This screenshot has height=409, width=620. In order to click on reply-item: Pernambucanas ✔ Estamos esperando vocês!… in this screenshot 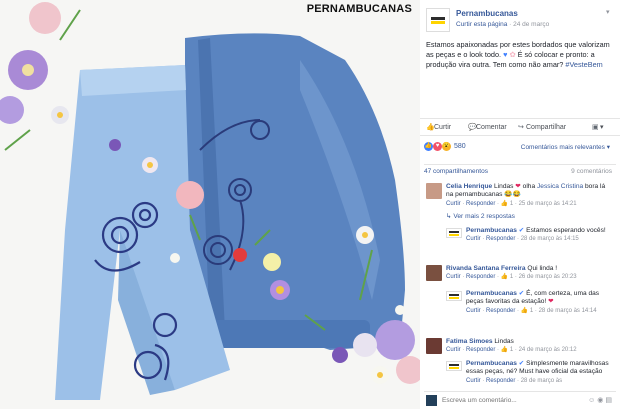, I will do `click(530, 242)`.